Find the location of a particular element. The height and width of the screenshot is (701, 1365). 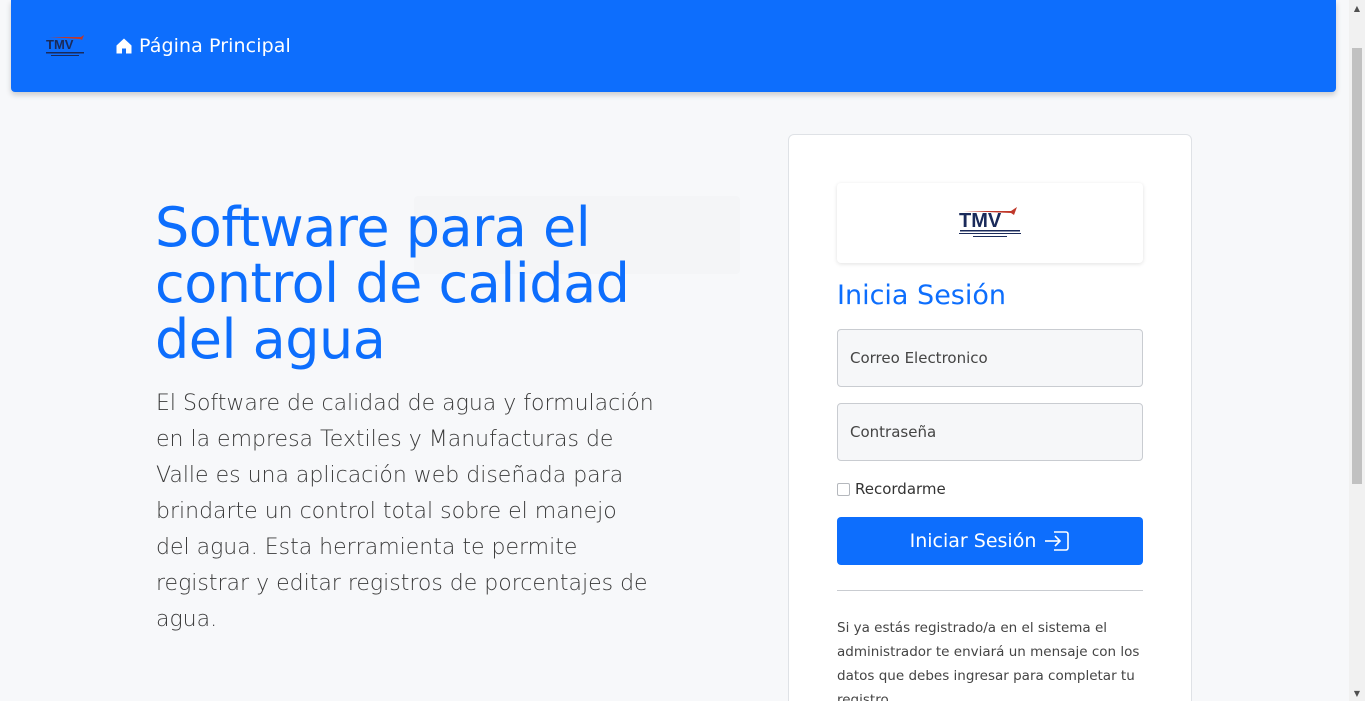

checkbox-box is located at coordinates (843, 489).